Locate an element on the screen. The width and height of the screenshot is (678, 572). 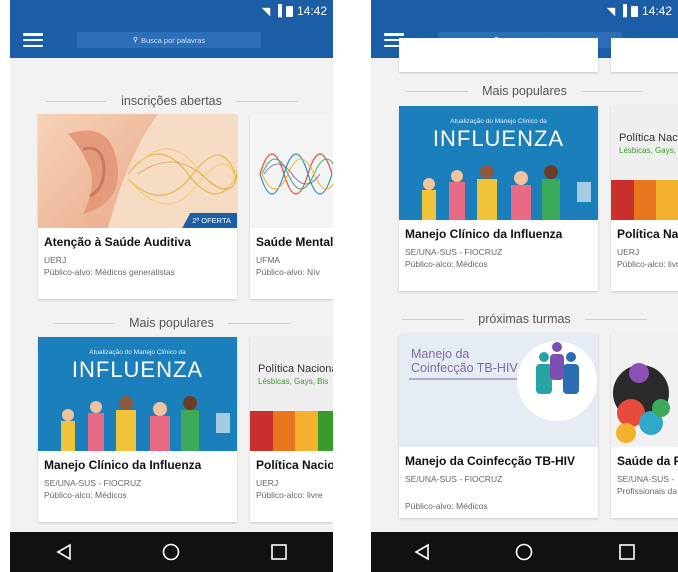
search-placeholder: Busca por palavras is located at coordinates (173, 40).